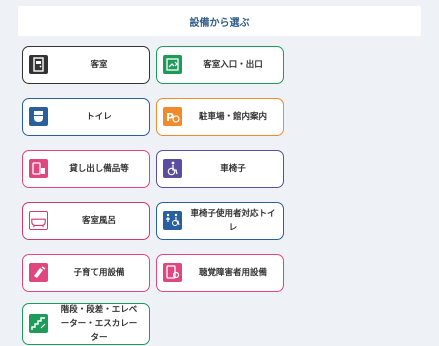  What do you see at coordinates (38, 168) in the screenshot?
I see `rental-items-icon` at bounding box center [38, 168].